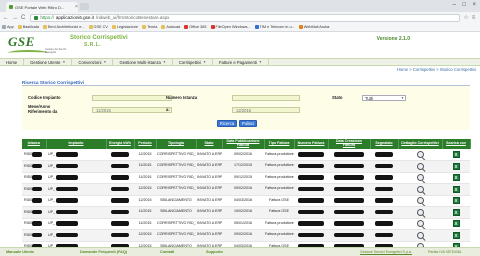  What do you see at coordinates (103, 252) in the screenshot?
I see `footer-link-faq: Domande Frequenti (FAQ)` at bounding box center [103, 252].